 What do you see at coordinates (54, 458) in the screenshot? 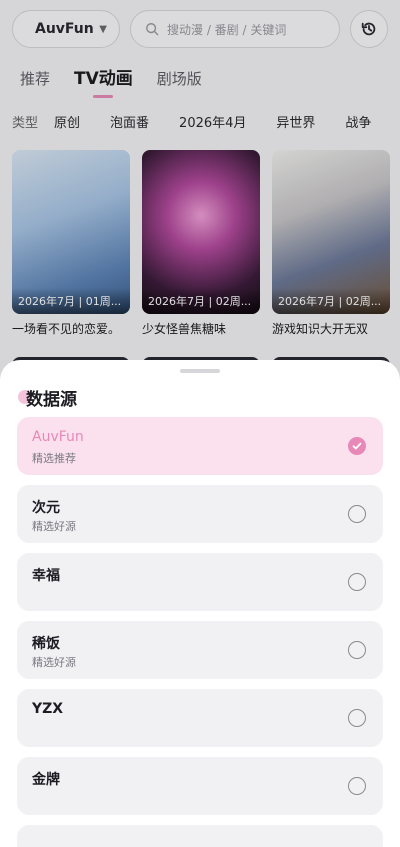
I see `source-desc: 精选推荐` at bounding box center [54, 458].